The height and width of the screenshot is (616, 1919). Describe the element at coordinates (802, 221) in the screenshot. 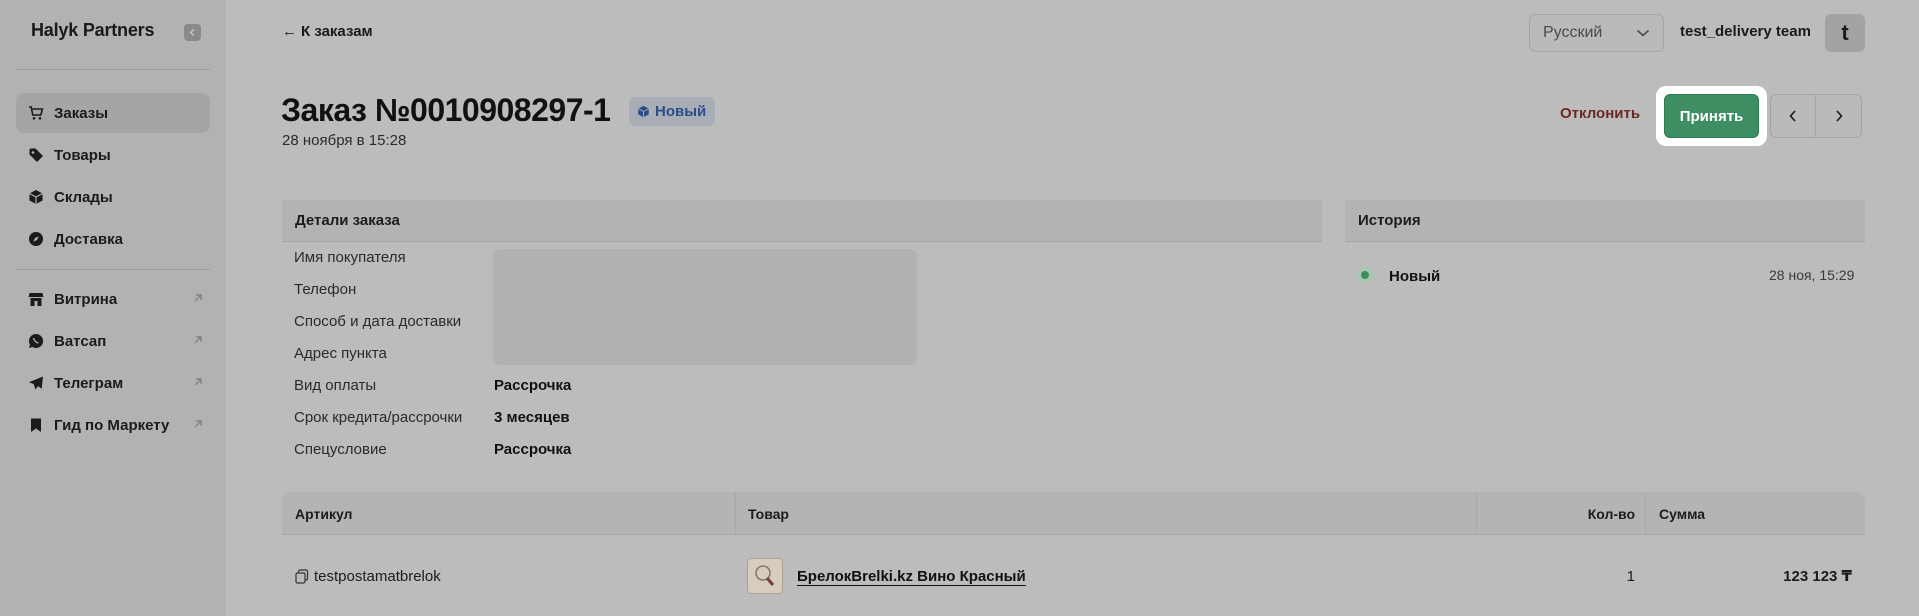

I see `order-details-heading: Детали заказа` at that location.